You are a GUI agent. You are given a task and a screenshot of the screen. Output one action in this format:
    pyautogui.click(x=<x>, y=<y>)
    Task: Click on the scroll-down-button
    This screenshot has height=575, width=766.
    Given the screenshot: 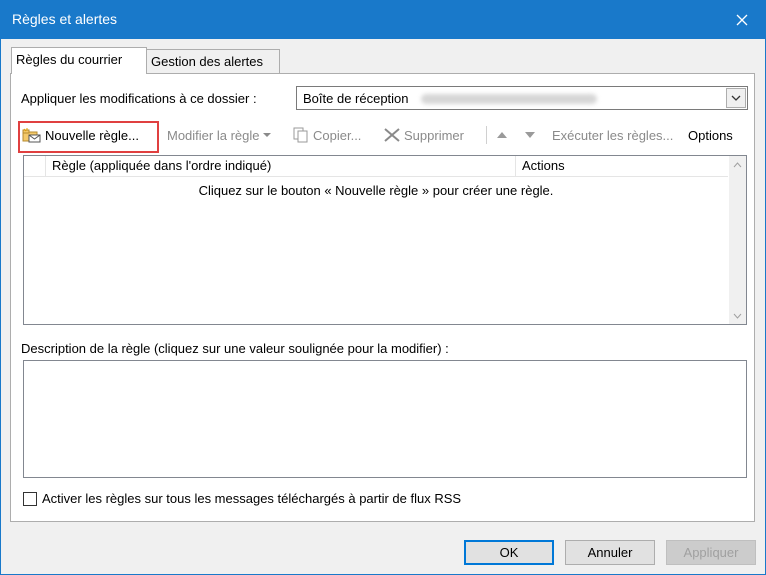 What is the action you would take?
    pyautogui.click(x=737, y=315)
    